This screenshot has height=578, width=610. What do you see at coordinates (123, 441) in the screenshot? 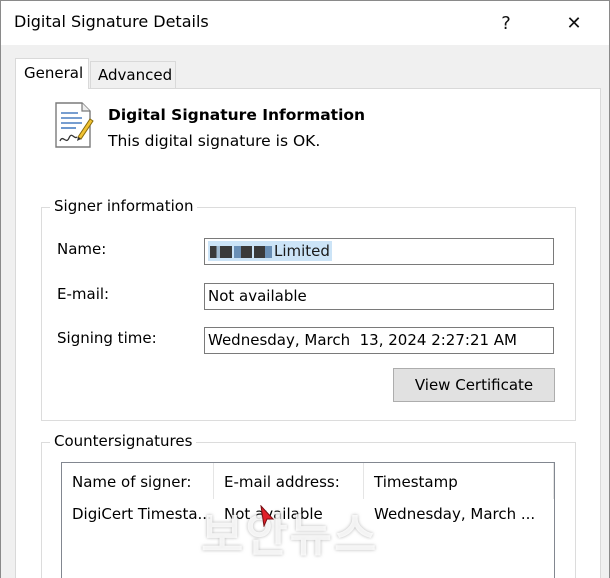
I see `countersignatures-legend: Countersignatures` at bounding box center [123, 441].